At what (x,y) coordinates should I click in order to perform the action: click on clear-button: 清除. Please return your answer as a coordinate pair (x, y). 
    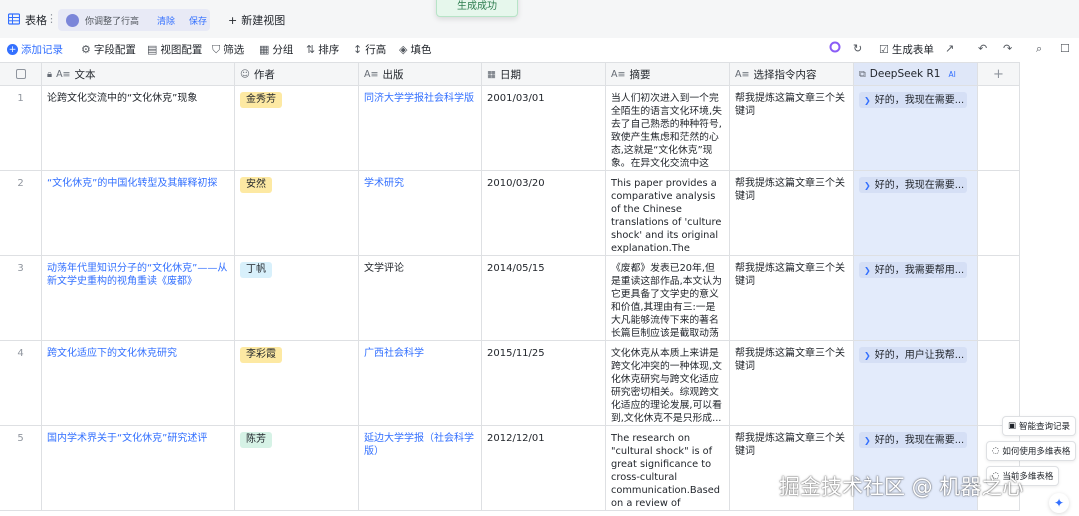
    Looking at the image, I should click on (166, 20).